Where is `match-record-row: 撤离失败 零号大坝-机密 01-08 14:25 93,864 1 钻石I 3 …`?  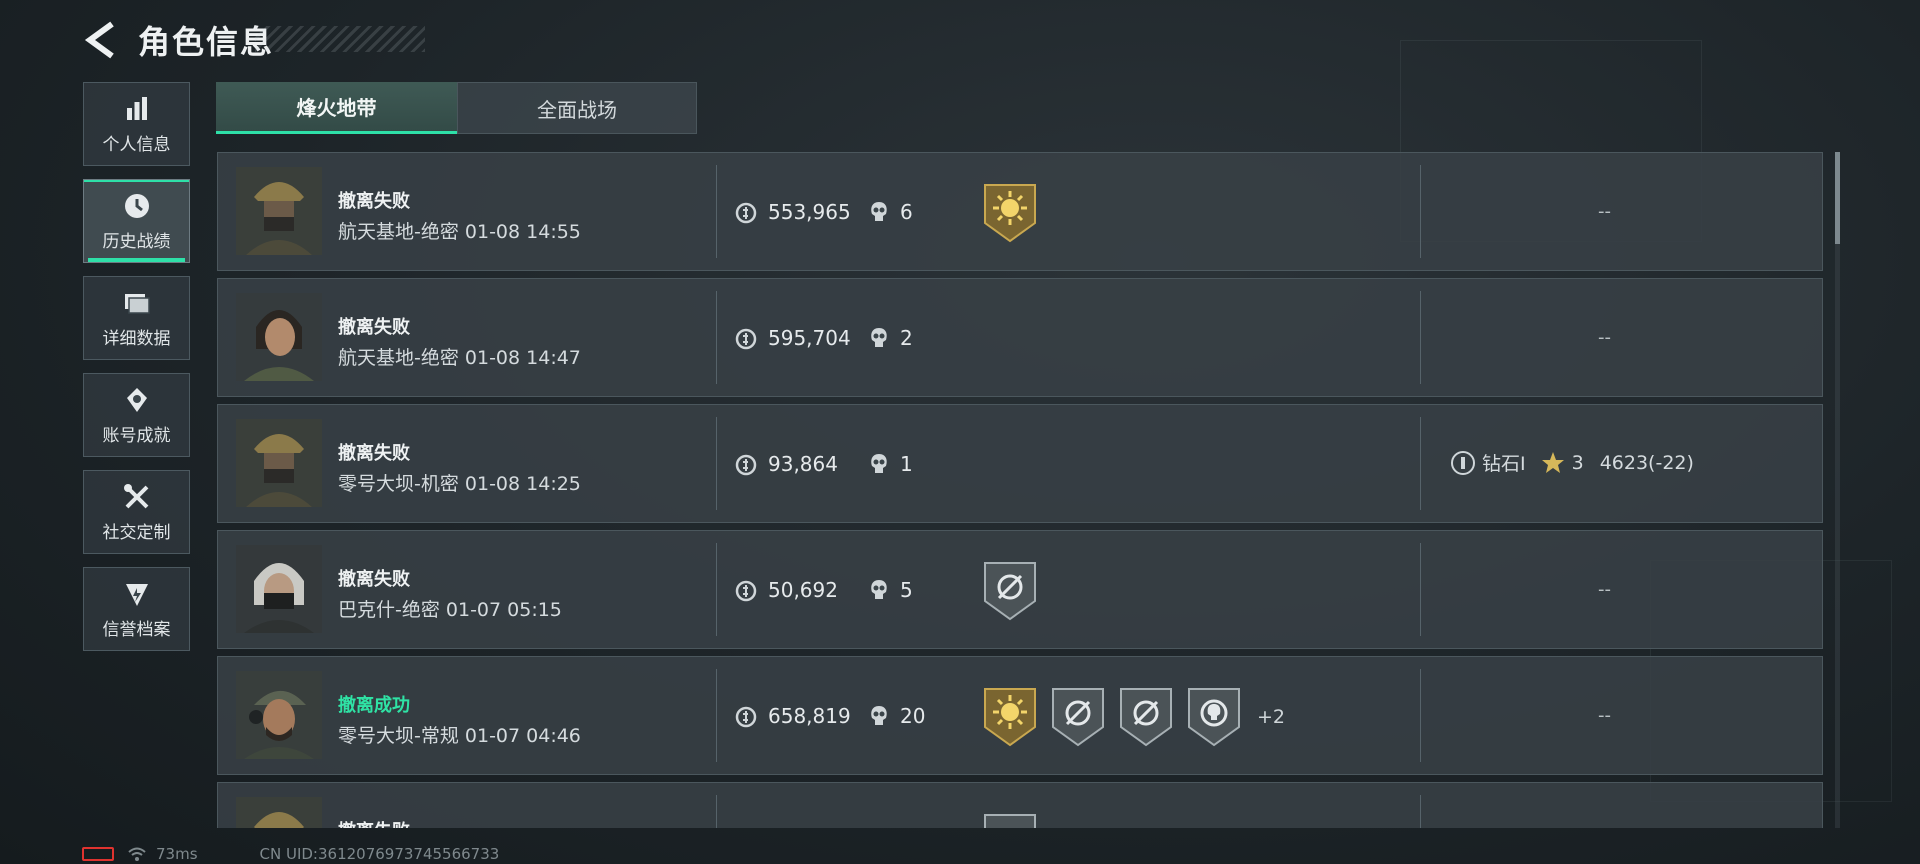
match-record-row: 撤离失败 零号大坝-机密 01-08 14:25 93,864 1 钻石I 3 … is located at coordinates (1020, 463).